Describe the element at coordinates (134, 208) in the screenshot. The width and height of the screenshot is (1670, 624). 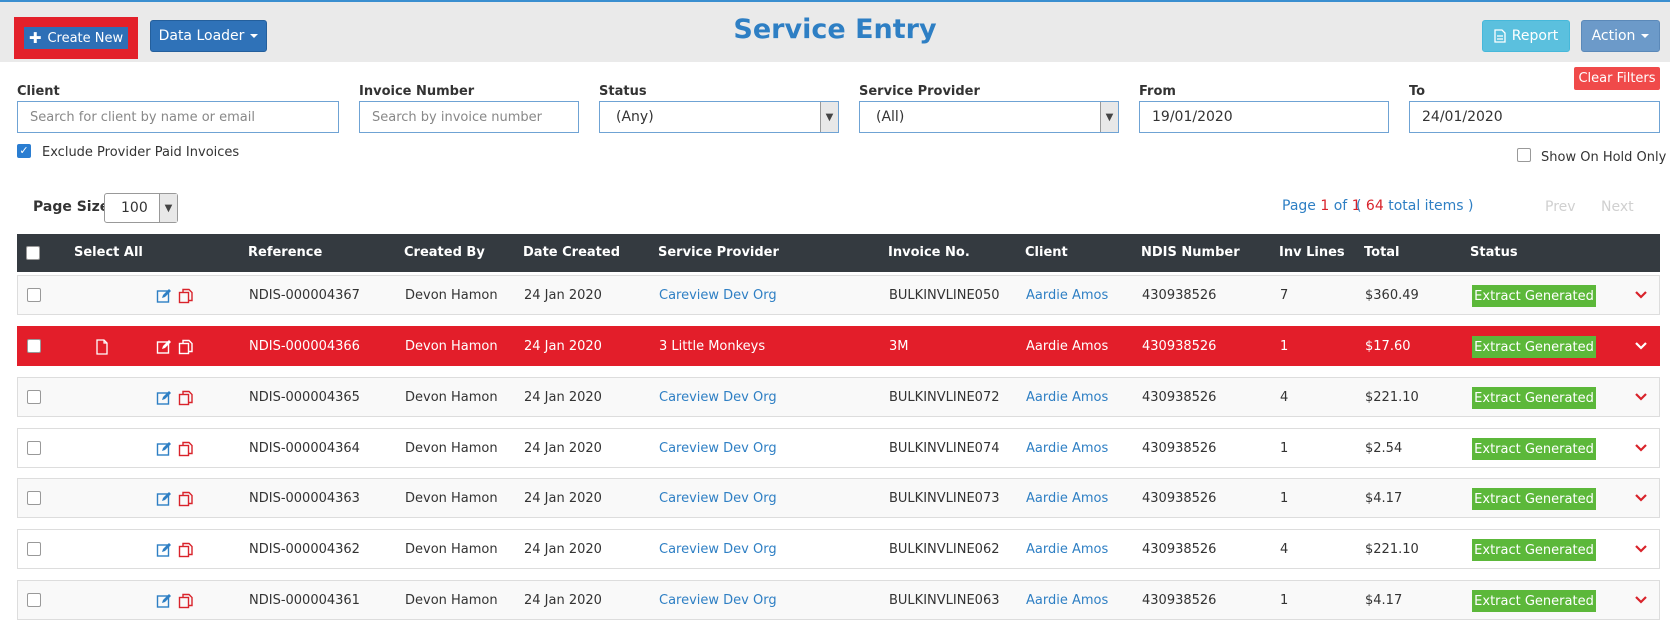
I see `page-size-value: 100` at that location.